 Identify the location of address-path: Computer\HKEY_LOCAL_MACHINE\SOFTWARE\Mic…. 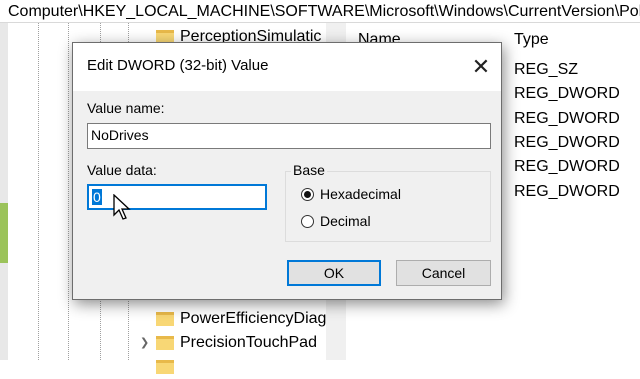
(324, 11).